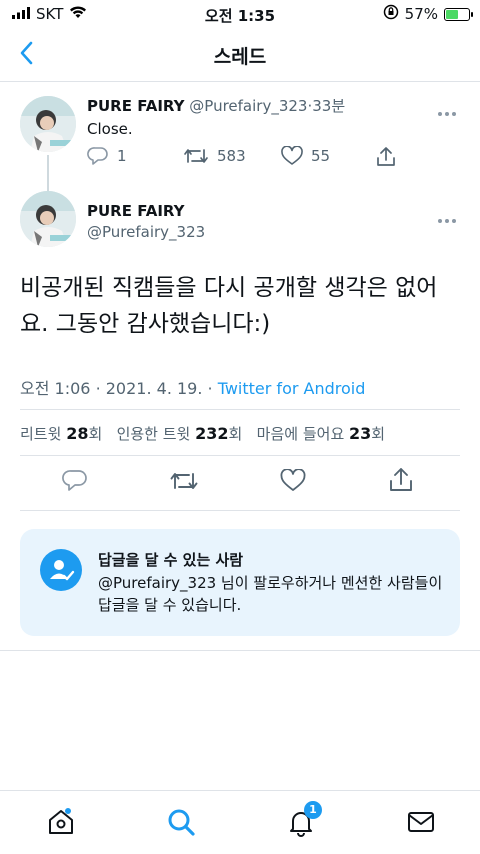  What do you see at coordinates (61, 570) in the screenshot?
I see `reply-permission-icon` at bounding box center [61, 570].